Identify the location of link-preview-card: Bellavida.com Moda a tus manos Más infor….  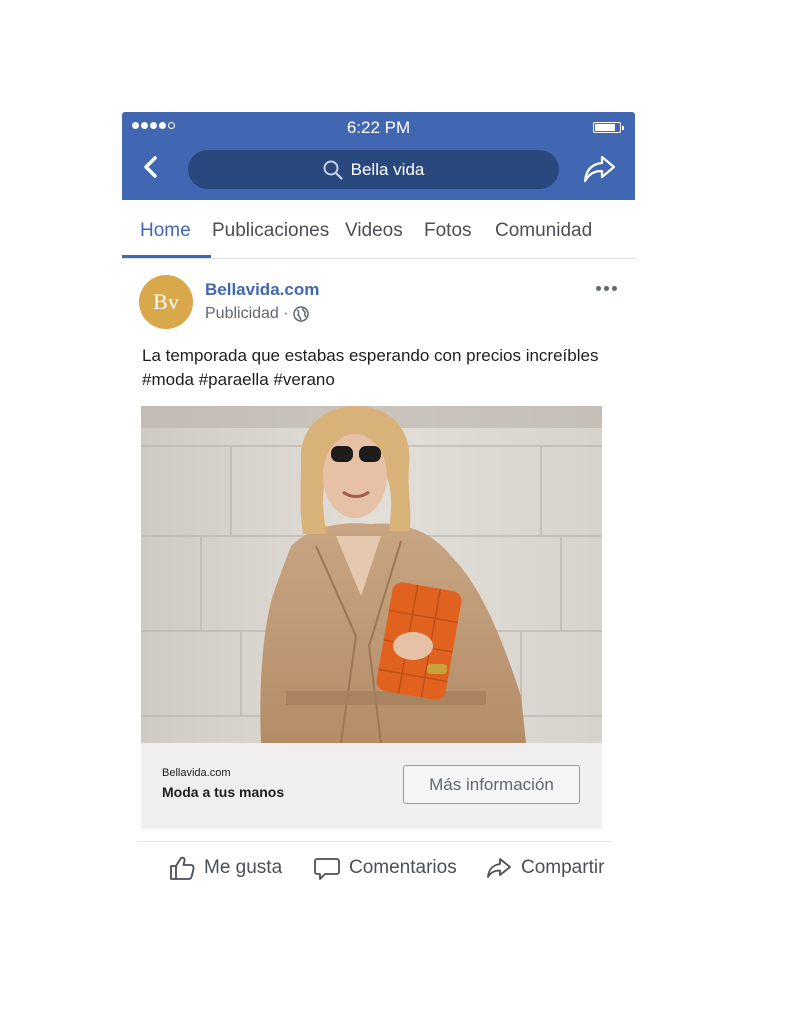
(371, 786).